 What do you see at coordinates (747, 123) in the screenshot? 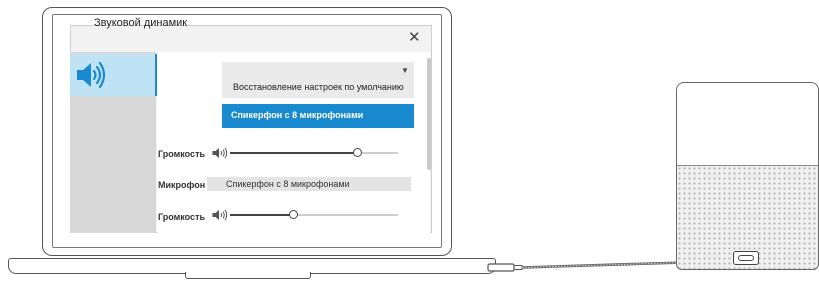
I see `speaker-device-top` at bounding box center [747, 123].